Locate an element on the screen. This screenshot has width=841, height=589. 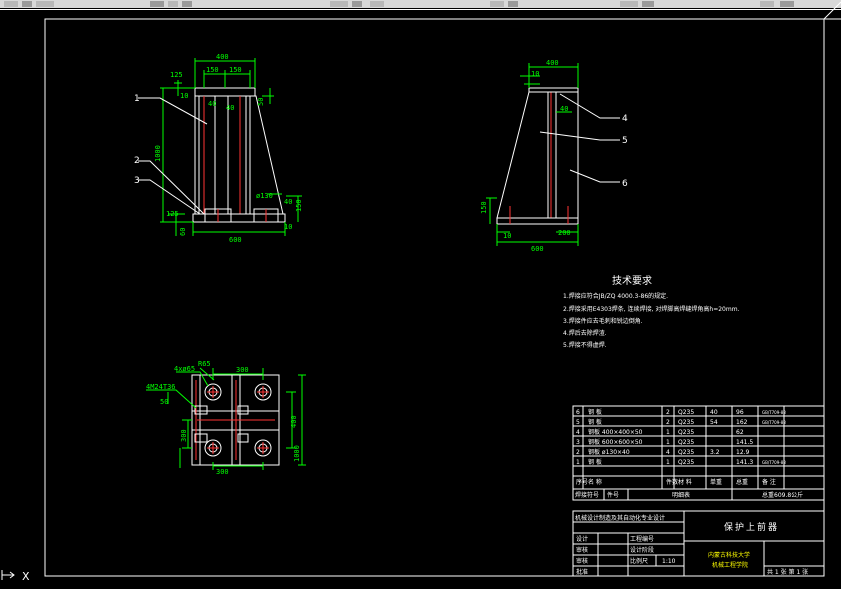
side-dim-40: 40 is located at coordinates (564, 109).